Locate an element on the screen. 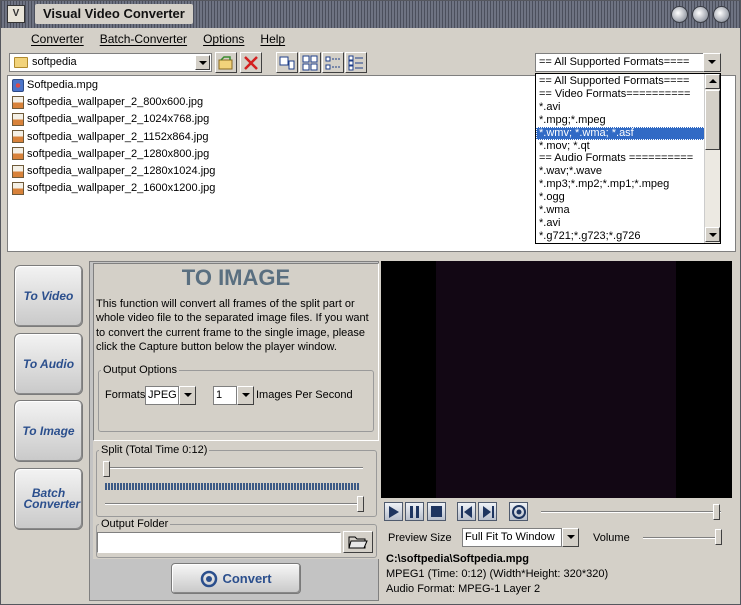 This screenshot has height=605, width=741. stop-icon is located at coordinates (436, 511).